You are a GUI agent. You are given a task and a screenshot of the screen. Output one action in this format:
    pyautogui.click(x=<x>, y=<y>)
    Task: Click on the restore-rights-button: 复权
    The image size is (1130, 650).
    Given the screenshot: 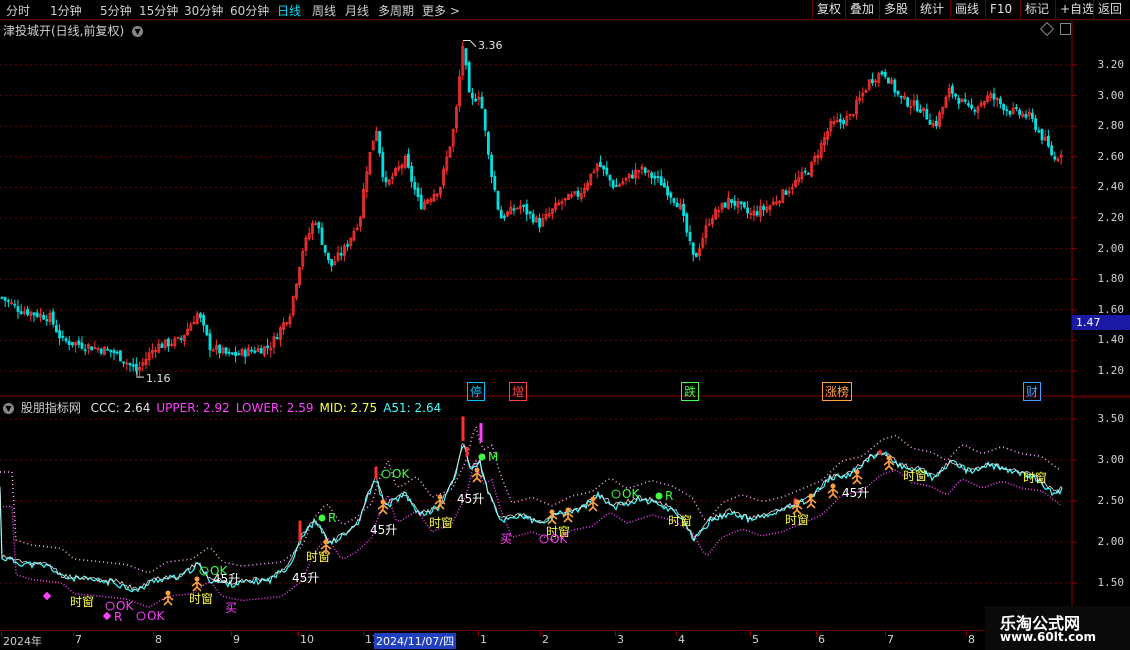 What is the action you would take?
    pyautogui.click(x=828, y=9)
    